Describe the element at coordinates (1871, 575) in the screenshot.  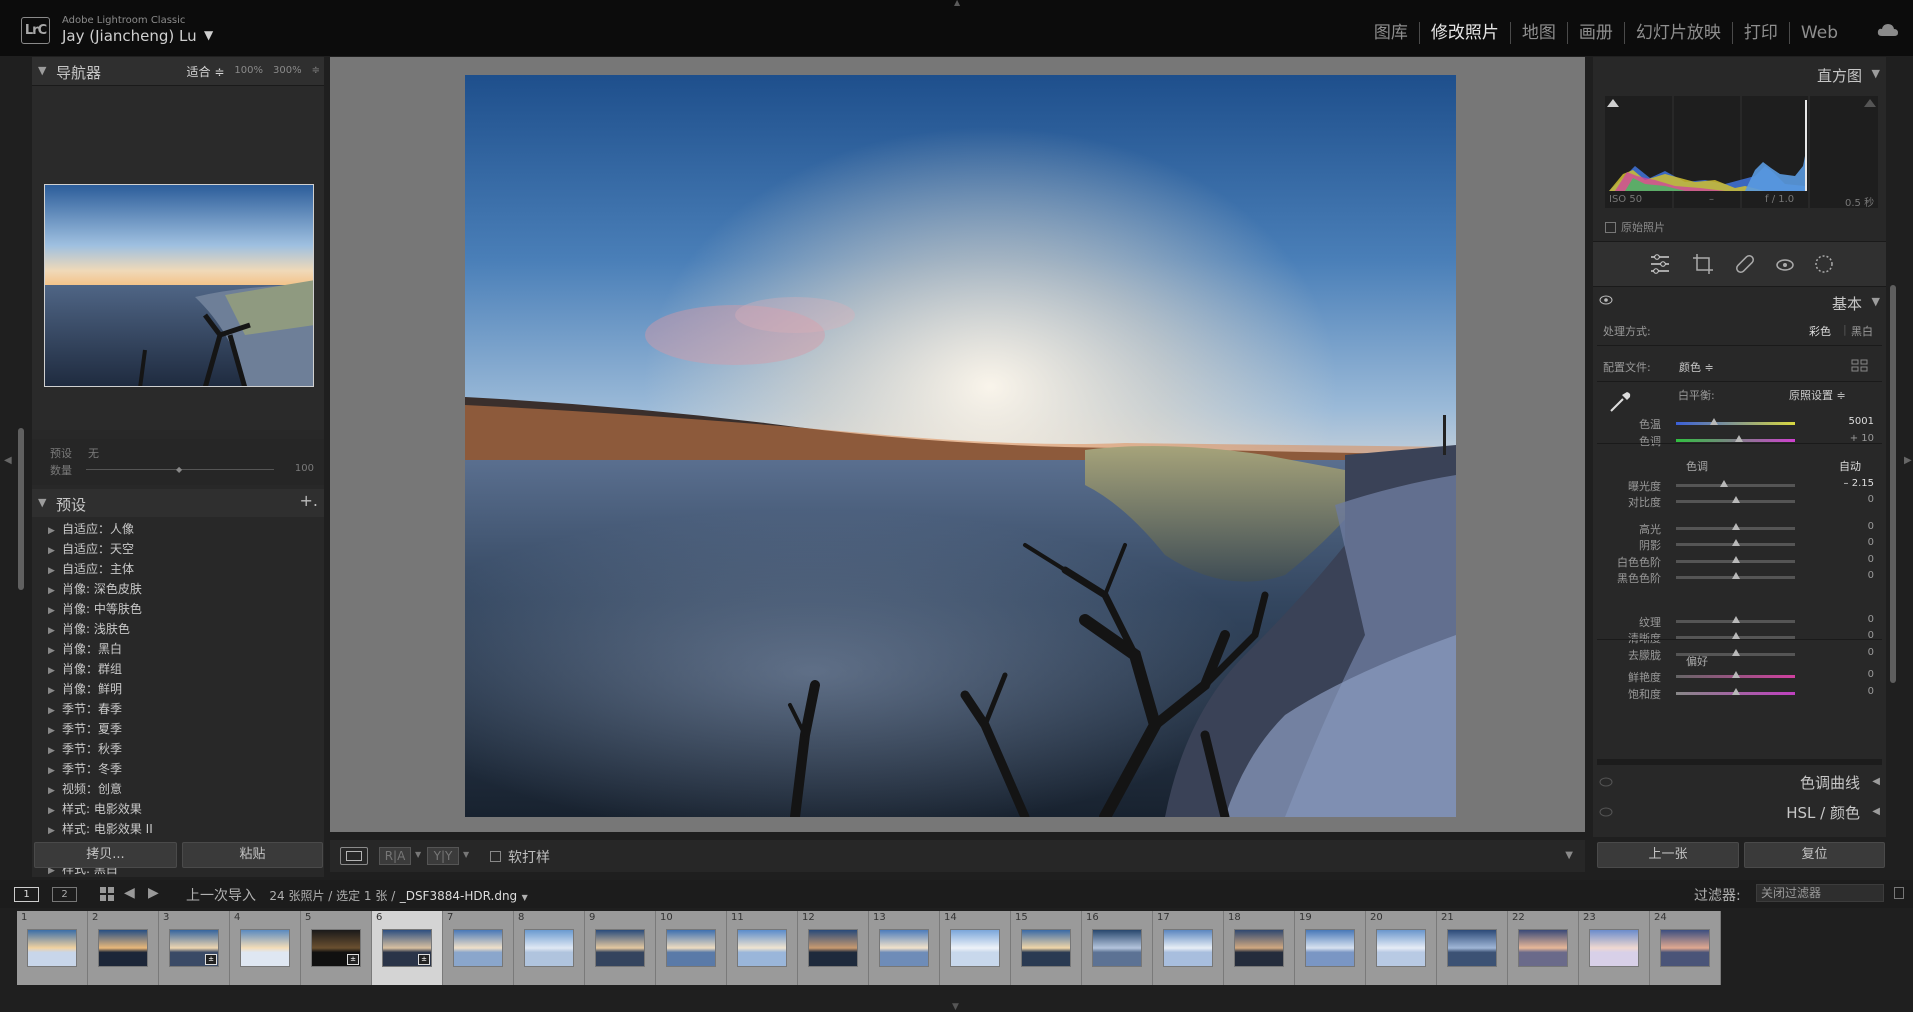
I see `blacks-value: 0` at that location.